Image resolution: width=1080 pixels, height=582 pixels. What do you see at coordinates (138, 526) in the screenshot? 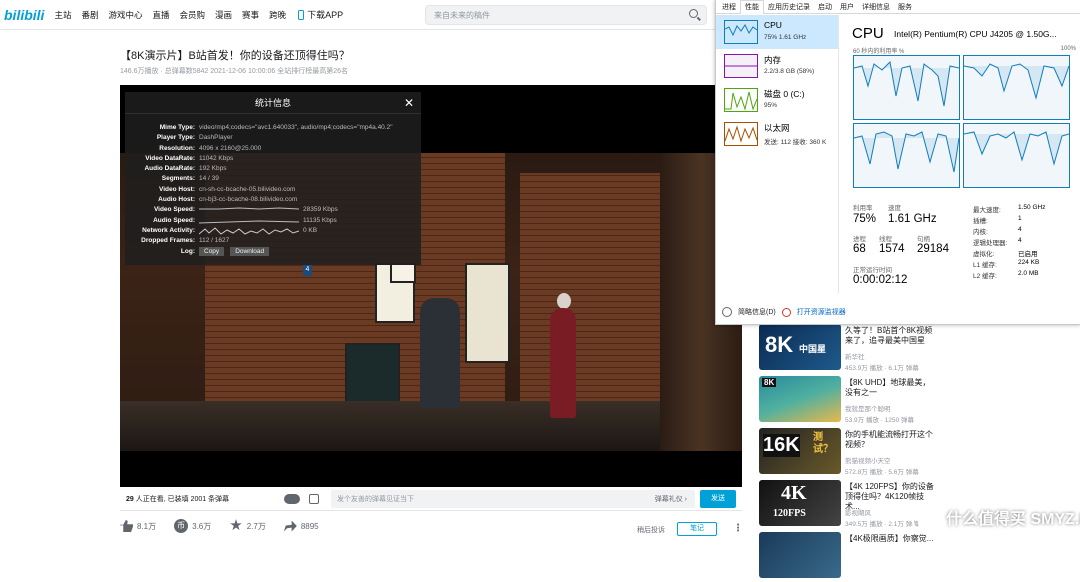
I see `like-button: 8.1万` at bounding box center [138, 526].